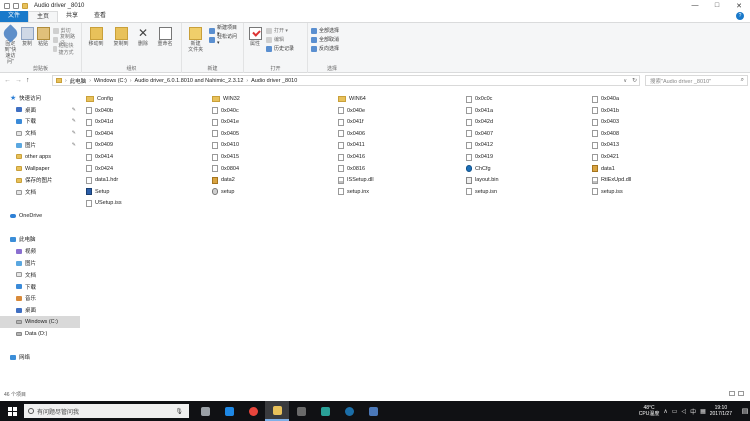 The height and width of the screenshot is (421, 750). Describe the element at coordinates (7, 80) in the screenshot. I see `back-button: ←` at that location.